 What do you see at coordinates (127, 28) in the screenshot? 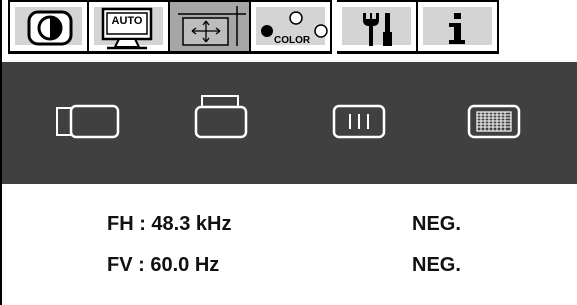
I see `auto-monitor-icon` at bounding box center [127, 28].